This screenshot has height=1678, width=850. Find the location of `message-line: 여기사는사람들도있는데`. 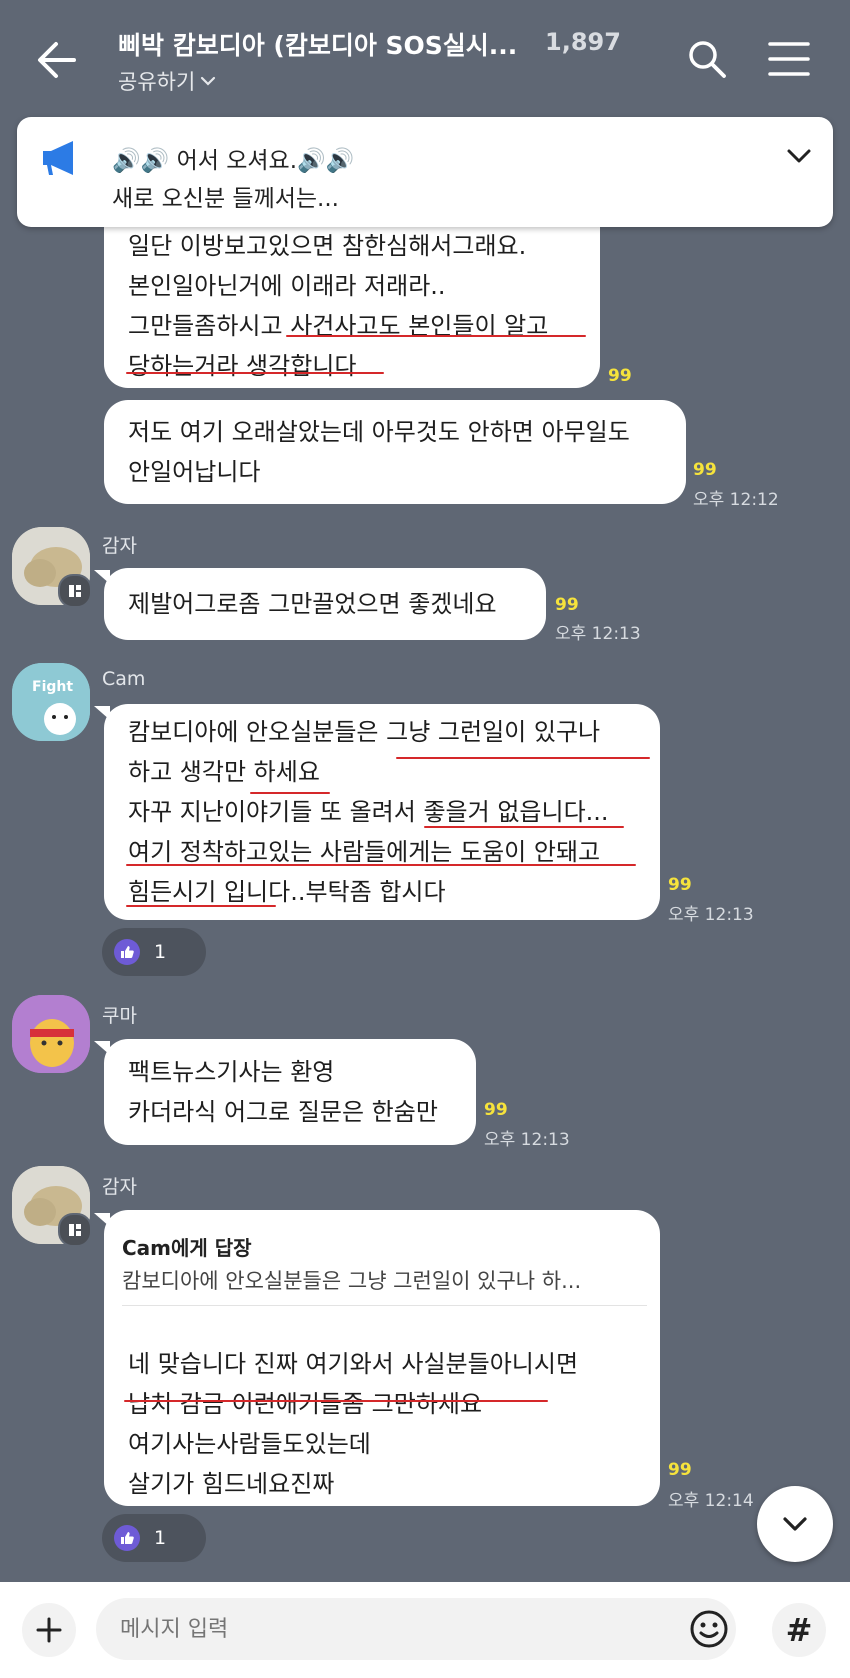

message-line: 여기사는사람들도있는데 is located at coordinates (249, 1444).